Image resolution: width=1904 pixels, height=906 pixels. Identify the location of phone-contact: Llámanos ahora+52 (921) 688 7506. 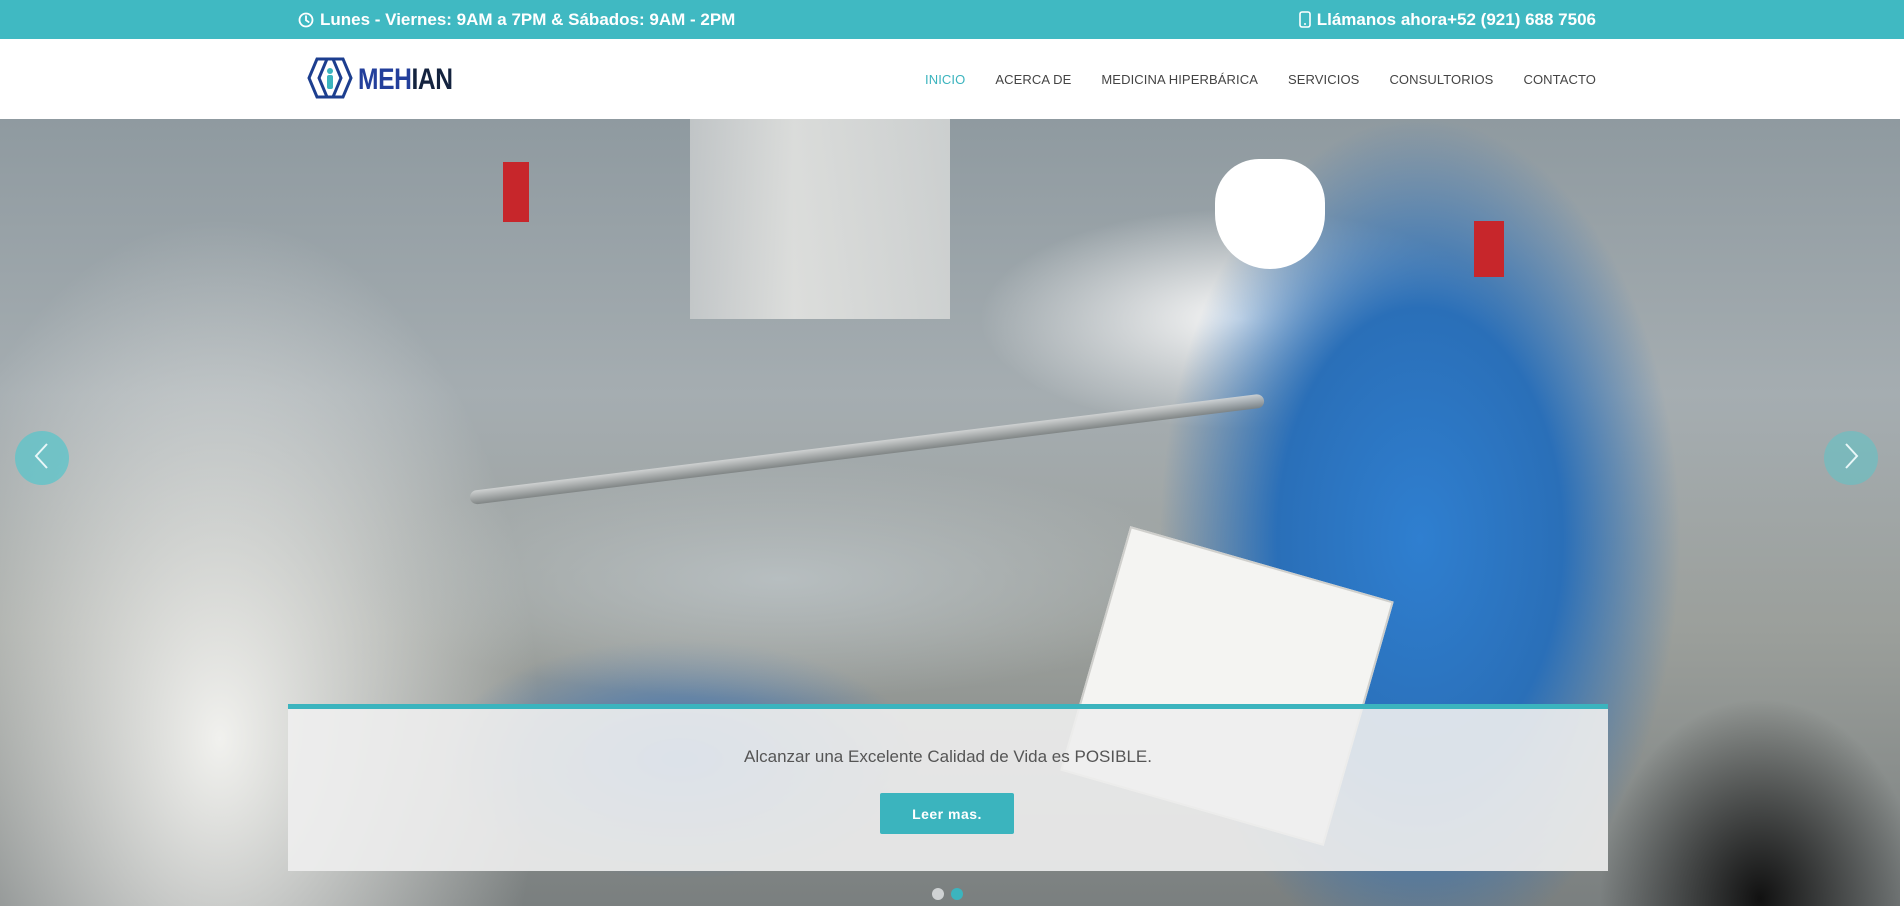
(1447, 19).